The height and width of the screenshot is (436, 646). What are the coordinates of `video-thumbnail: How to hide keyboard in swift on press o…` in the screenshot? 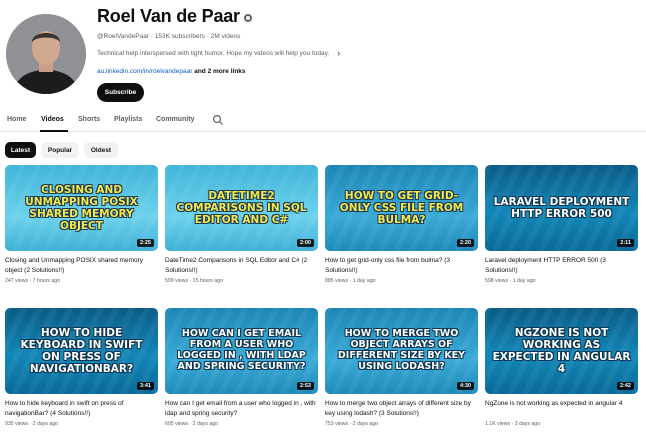 It's located at (81, 351).